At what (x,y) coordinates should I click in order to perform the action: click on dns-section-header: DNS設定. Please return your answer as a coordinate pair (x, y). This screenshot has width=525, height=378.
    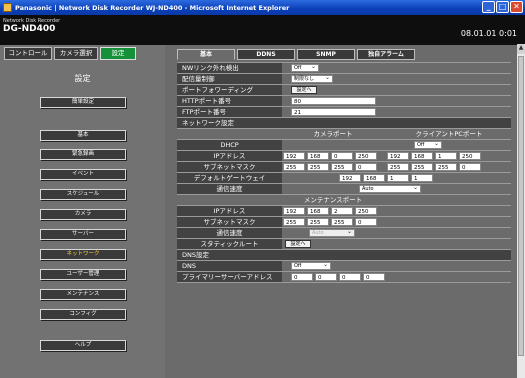
    Looking at the image, I should click on (344, 255).